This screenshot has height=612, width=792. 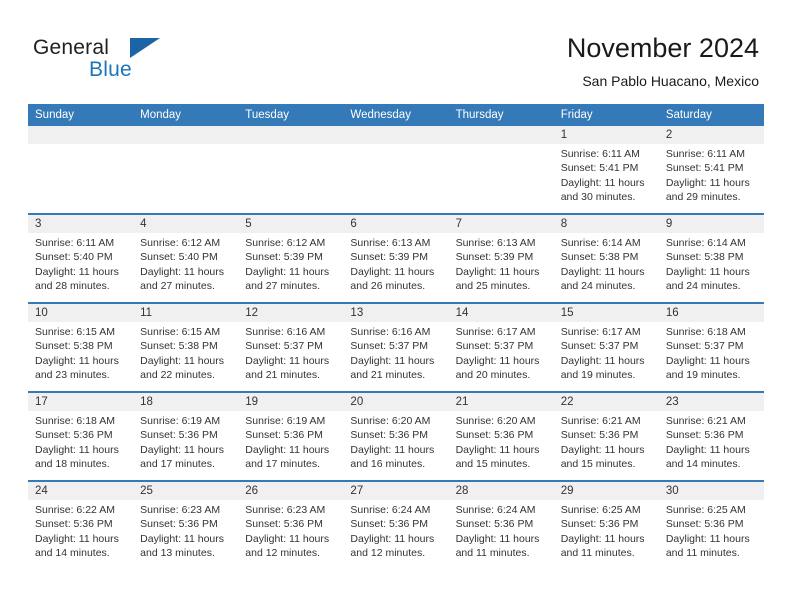 What do you see at coordinates (185, 402) in the screenshot?
I see `day-number: 18` at bounding box center [185, 402].